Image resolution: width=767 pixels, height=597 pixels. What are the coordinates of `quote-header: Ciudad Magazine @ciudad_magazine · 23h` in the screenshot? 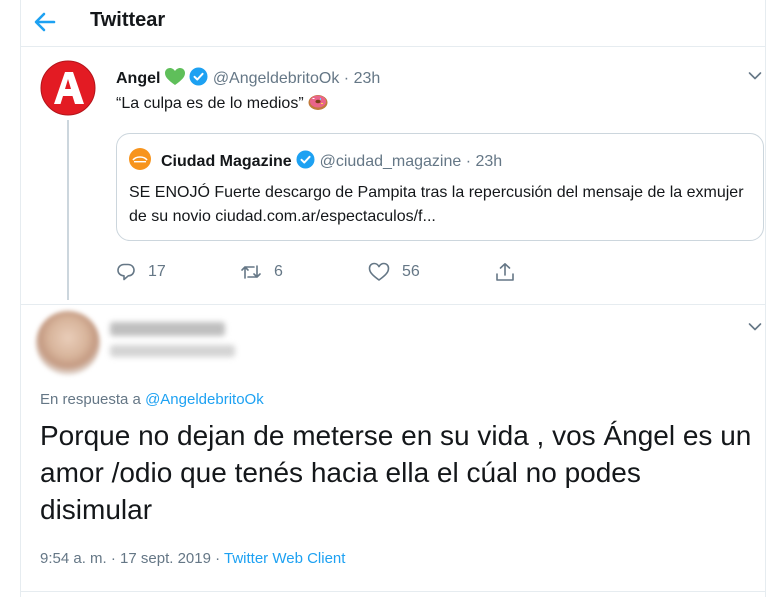 It's located at (331, 160).